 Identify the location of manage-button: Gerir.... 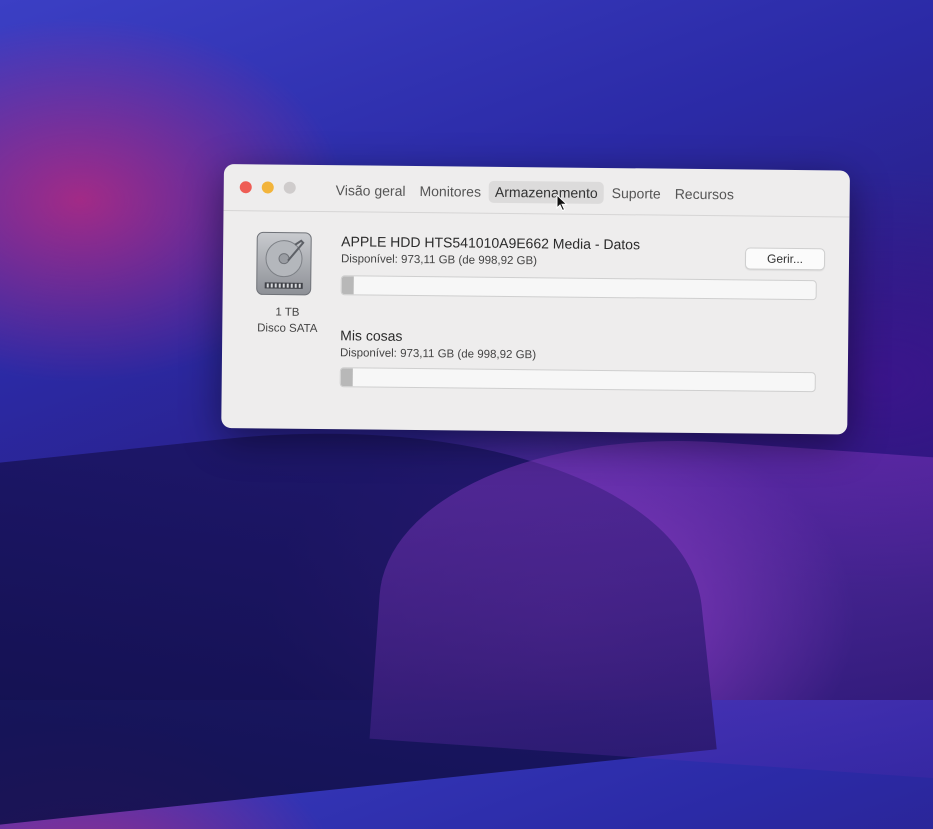
(785, 259).